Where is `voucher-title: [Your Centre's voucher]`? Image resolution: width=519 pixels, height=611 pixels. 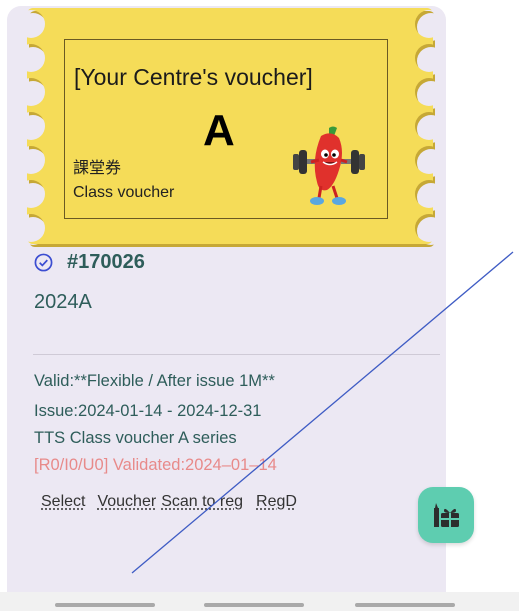 voucher-title: [Your Centre's voucher] is located at coordinates (193, 77).